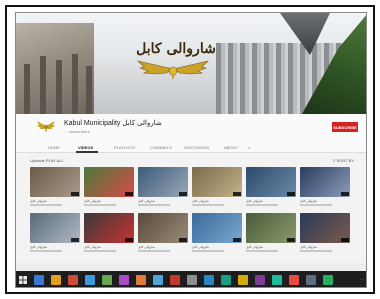 This screenshot has width=380, height=299. I want to click on subscribe-button: SUBSCRIBE, so click(345, 127).